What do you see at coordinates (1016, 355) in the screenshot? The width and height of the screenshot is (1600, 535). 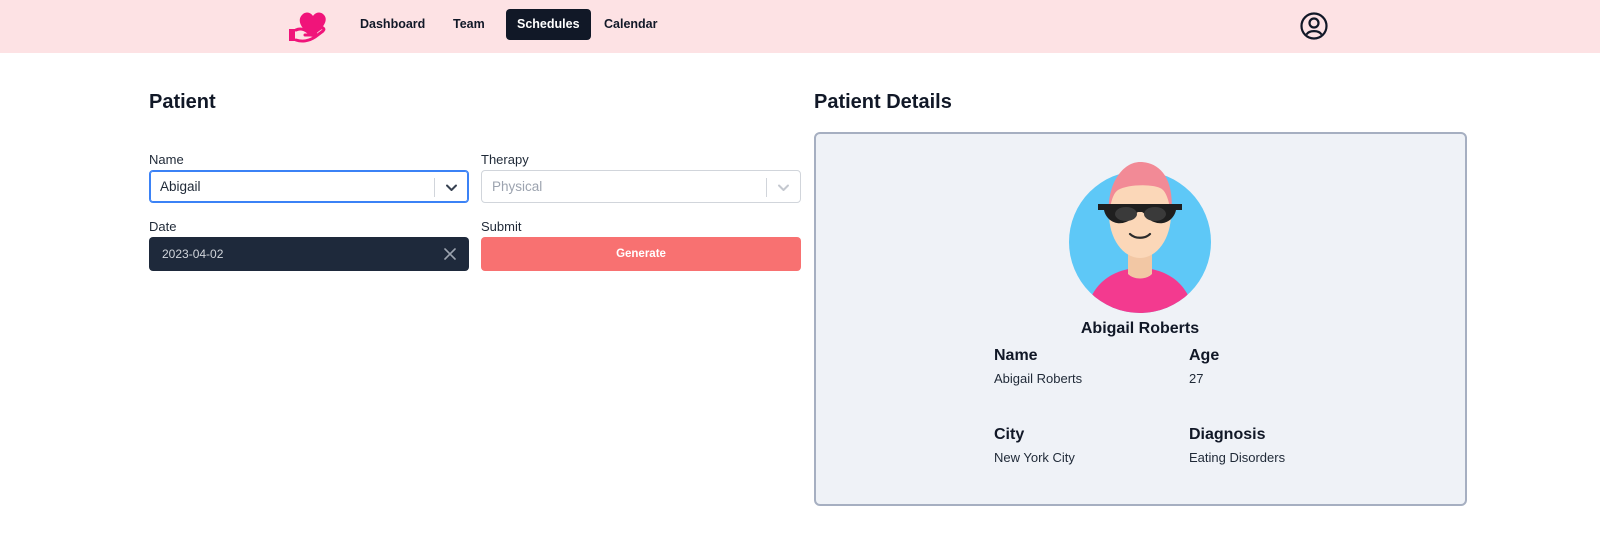 I see `detail-name-label: Name` at bounding box center [1016, 355].